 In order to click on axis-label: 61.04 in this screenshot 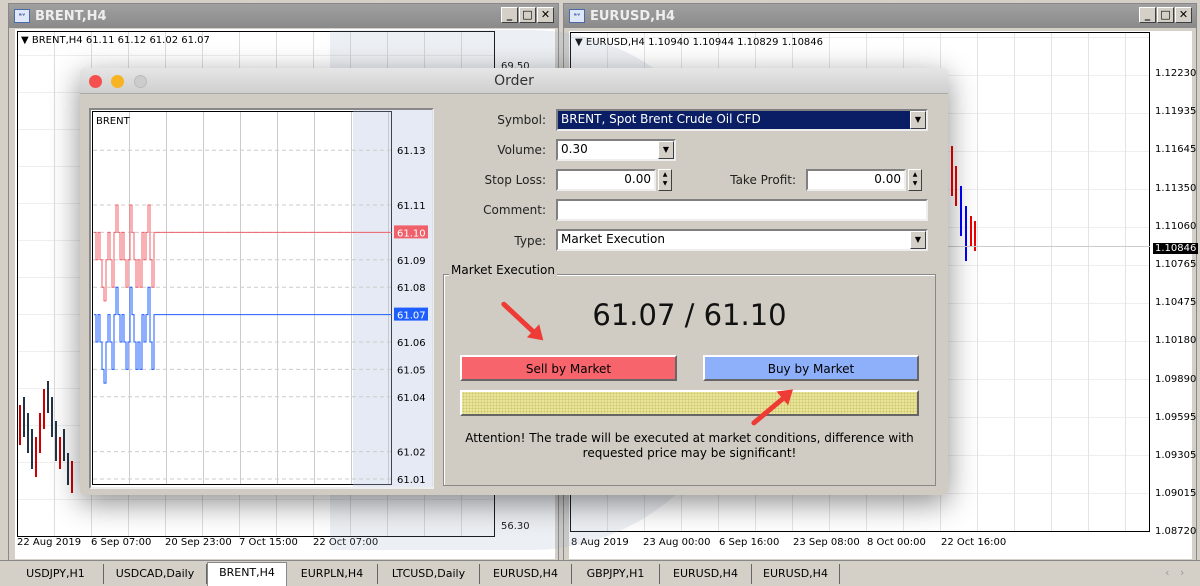, I will do `click(411, 398)`.